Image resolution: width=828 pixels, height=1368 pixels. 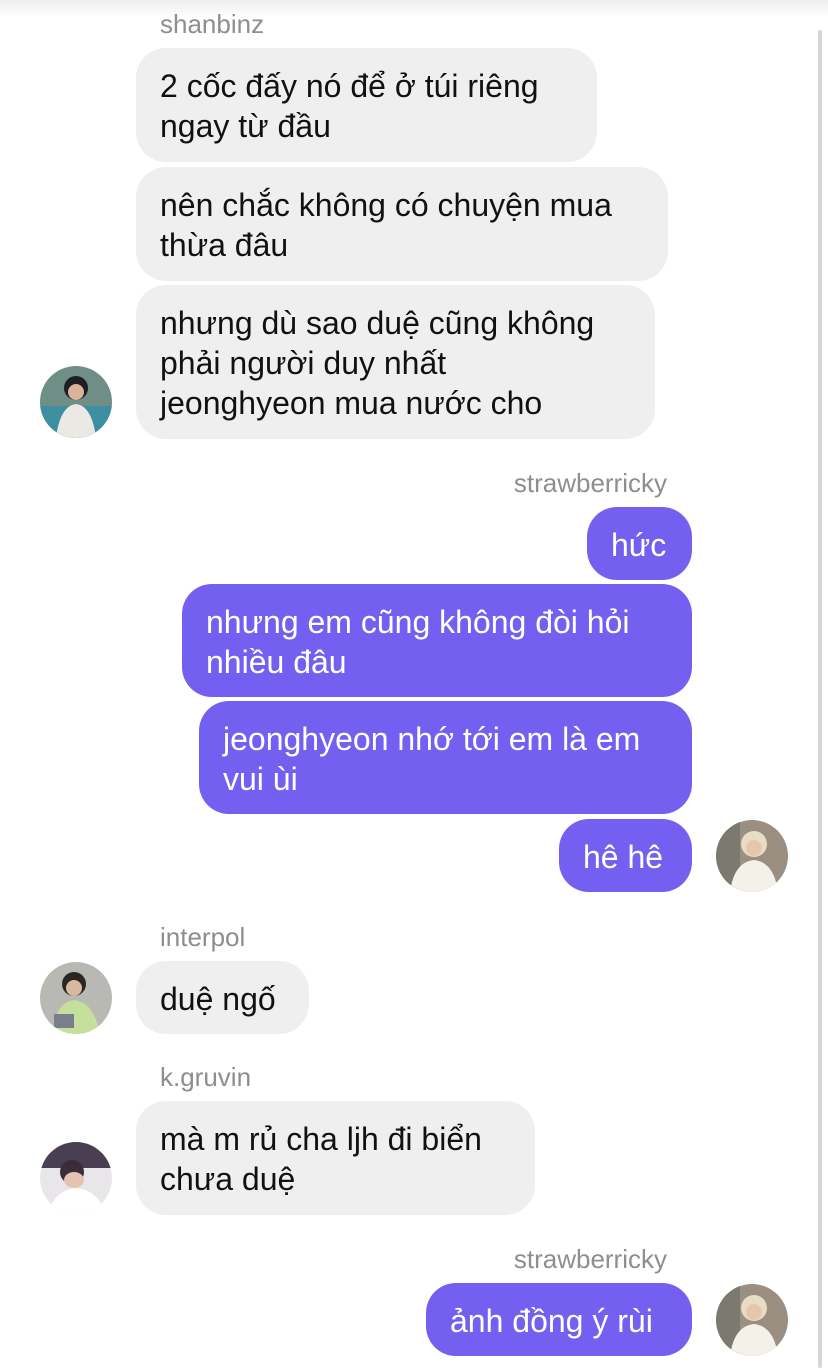 I want to click on sender-name-k-gruvin: k.gruvin, so click(x=206, y=1077).